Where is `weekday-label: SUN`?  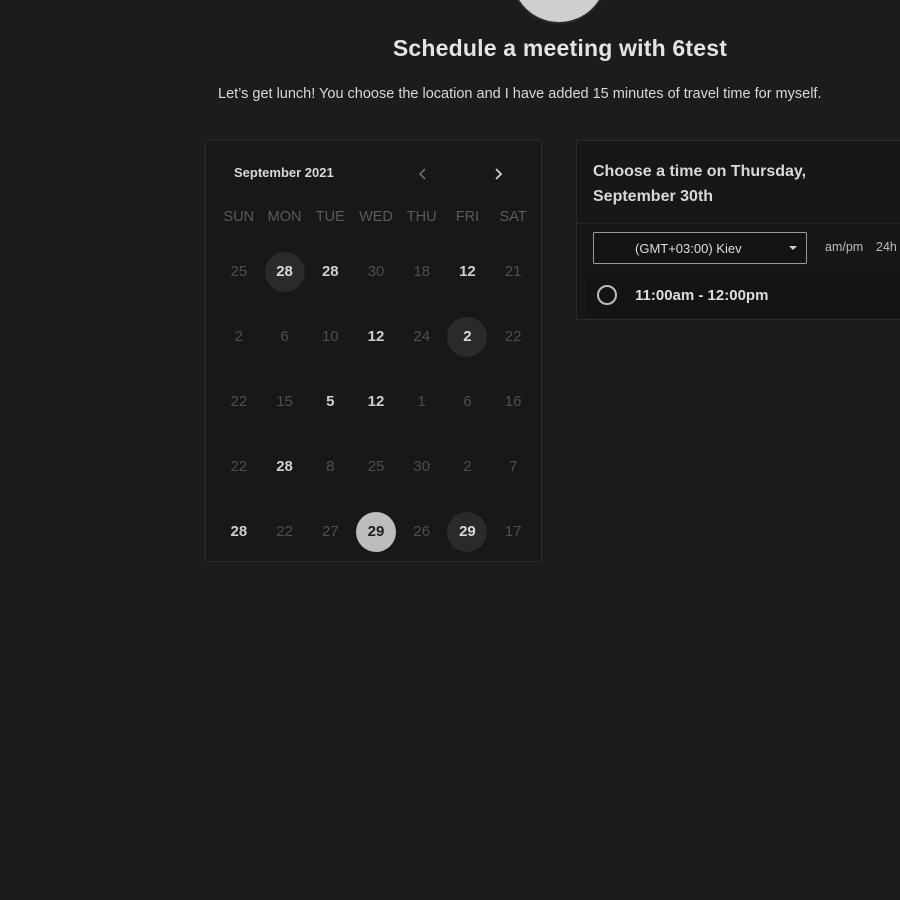
weekday-label: SUN is located at coordinates (239, 217).